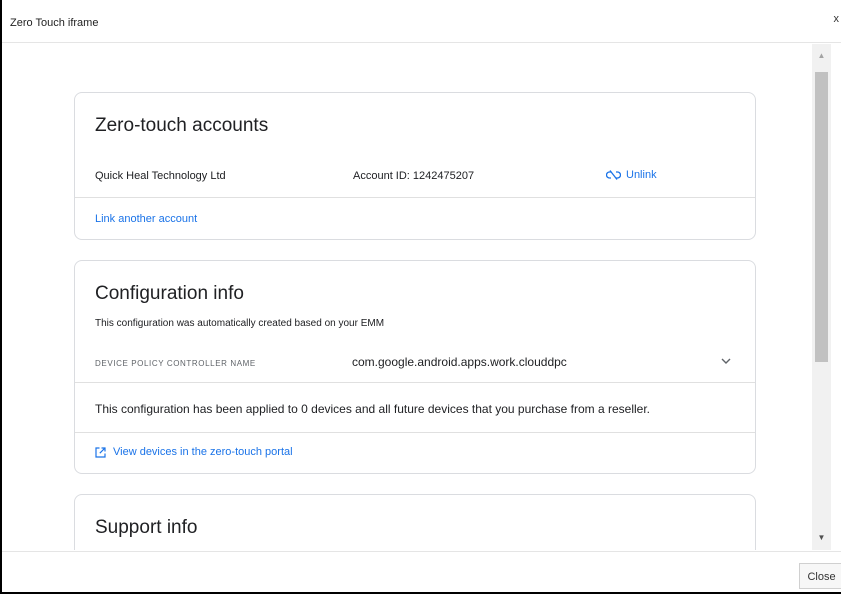 This screenshot has width=841, height=594. What do you see at coordinates (641, 175) in the screenshot?
I see `unlink-label: Unlink` at bounding box center [641, 175].